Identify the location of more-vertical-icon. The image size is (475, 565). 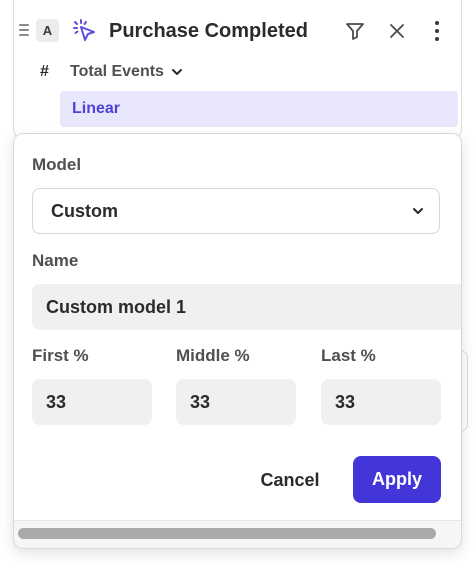
(437, 31).